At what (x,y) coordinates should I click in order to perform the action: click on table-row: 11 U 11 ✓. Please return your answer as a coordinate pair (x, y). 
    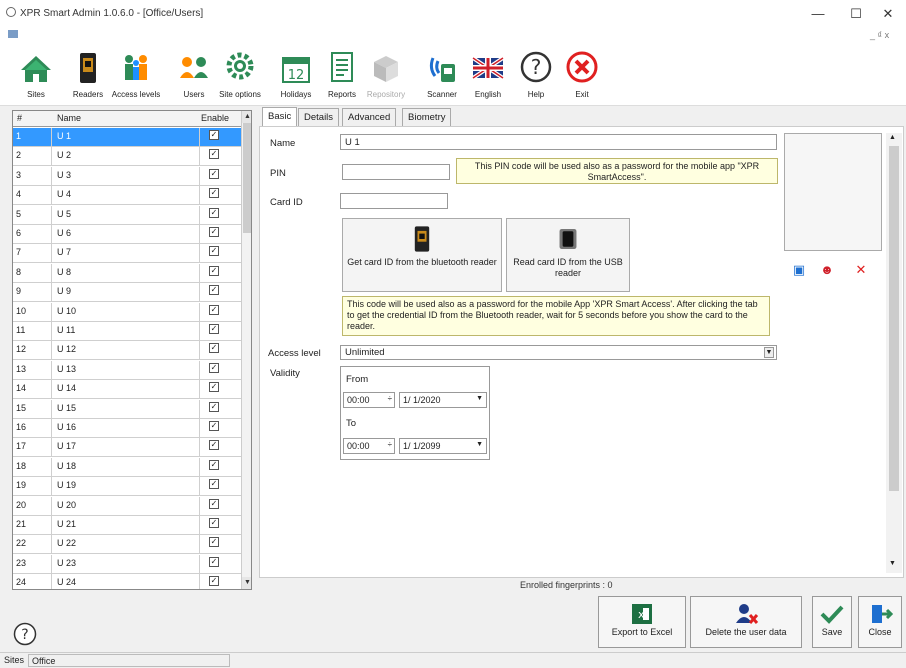
    Looking at the image, I should click on (127, 331).